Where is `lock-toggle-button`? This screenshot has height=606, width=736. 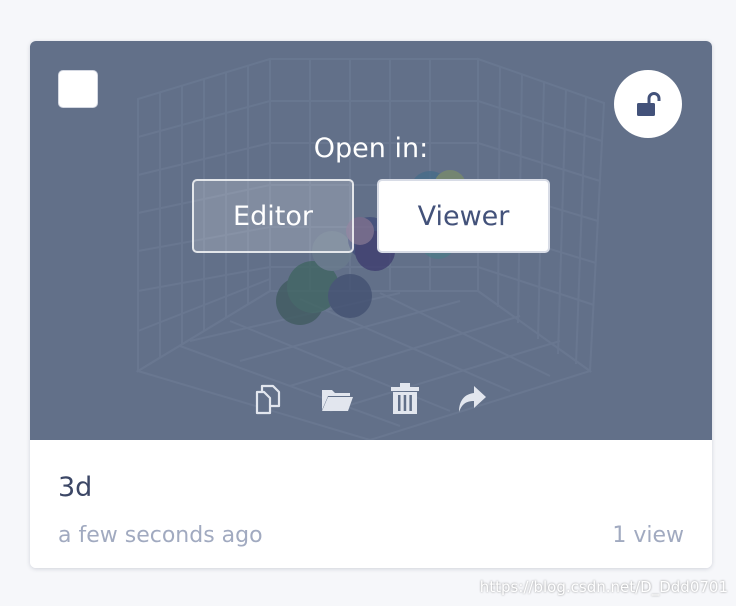
lock-toggle-button is located at coordinates (648, 104).